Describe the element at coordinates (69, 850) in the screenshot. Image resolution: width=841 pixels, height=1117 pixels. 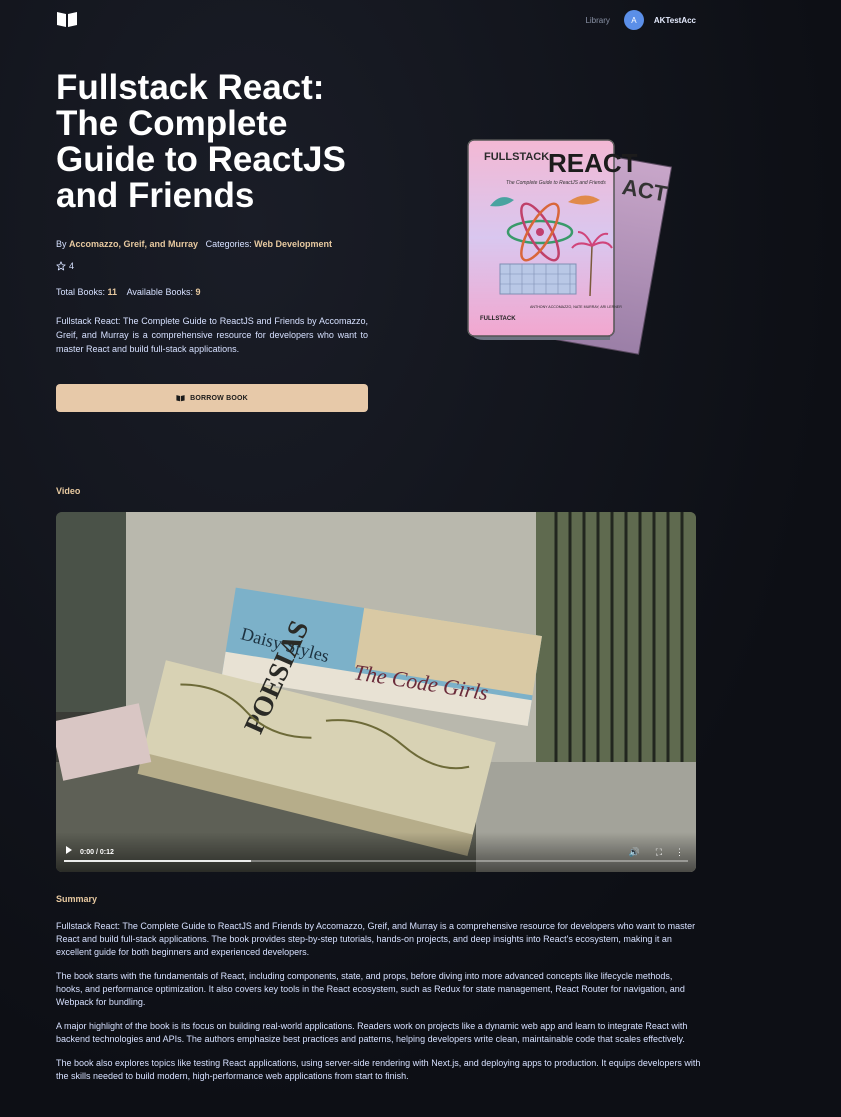
I see `play-icon` at that location.